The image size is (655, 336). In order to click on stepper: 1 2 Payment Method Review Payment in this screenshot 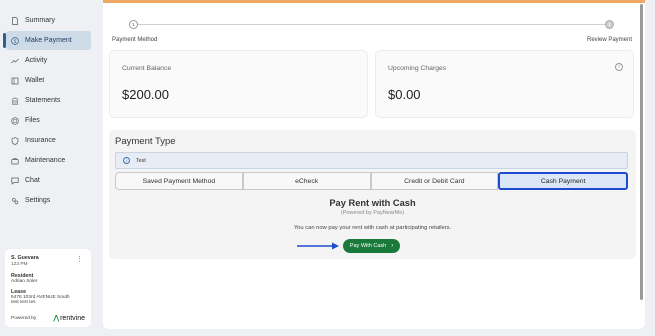, I will do `click(374, 32)`.